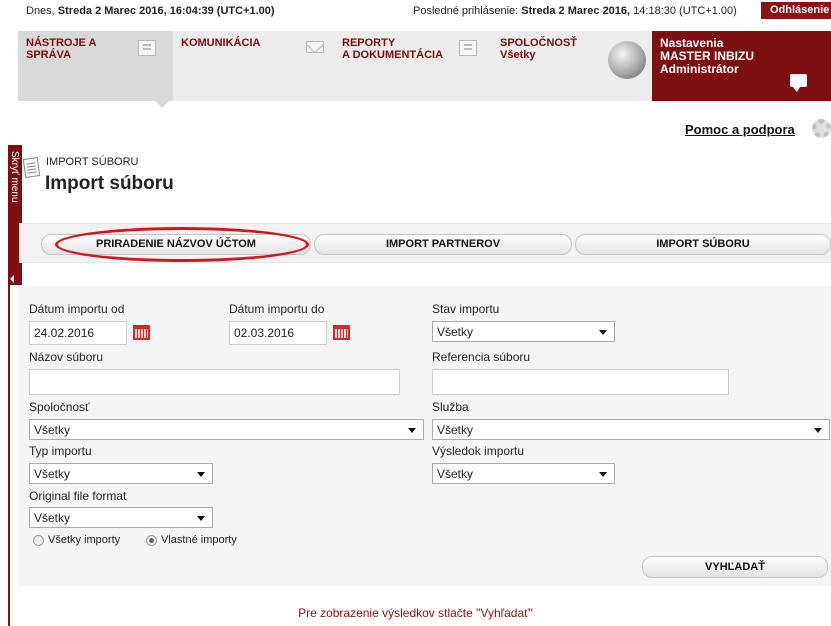  Describe the element at coordinates (60, 451) in the screenshot. I see `import-type-label: Typ importu` at that location.